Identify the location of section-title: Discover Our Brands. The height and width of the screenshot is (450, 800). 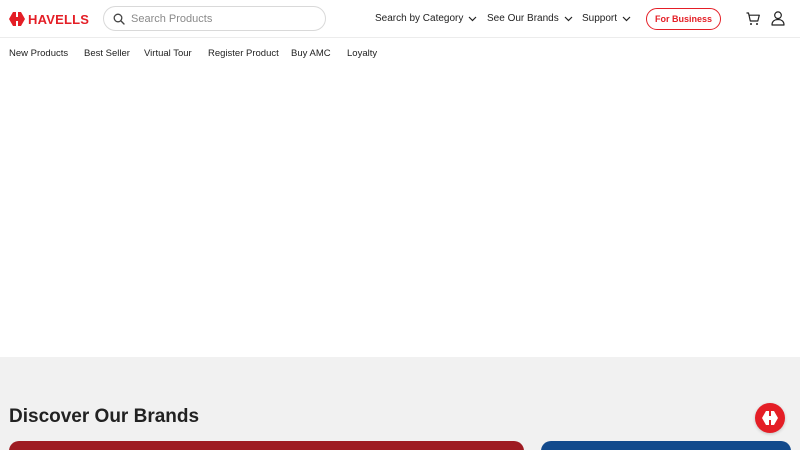
(104, 416).